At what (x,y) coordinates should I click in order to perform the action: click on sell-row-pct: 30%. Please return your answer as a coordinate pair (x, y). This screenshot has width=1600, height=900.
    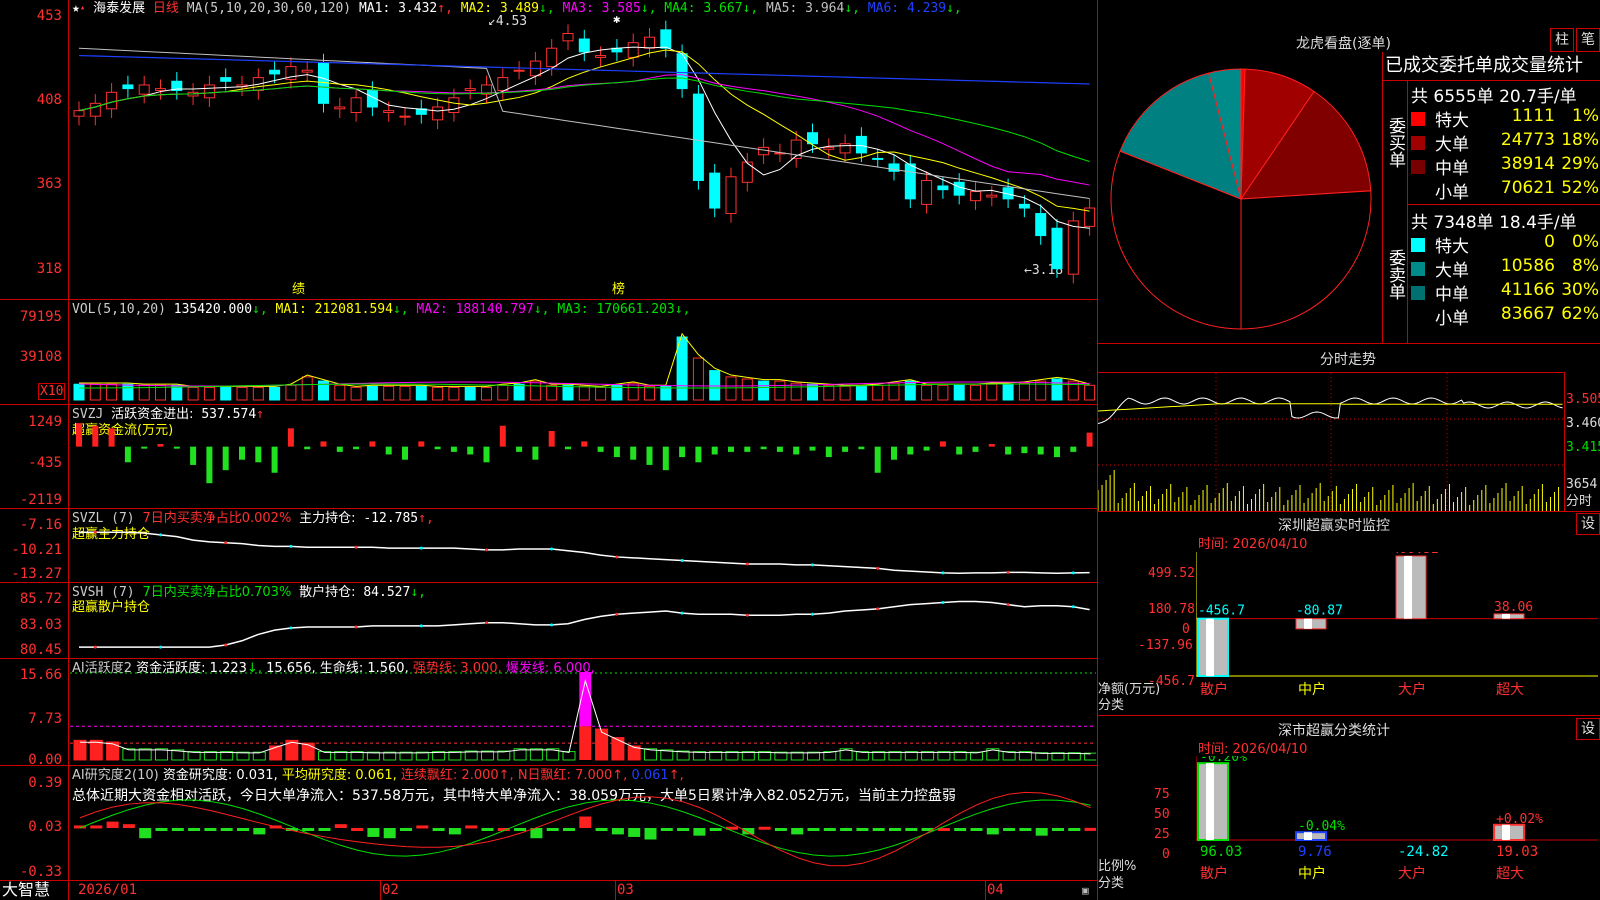
    Looking at the image, I should click on (1580, 290).